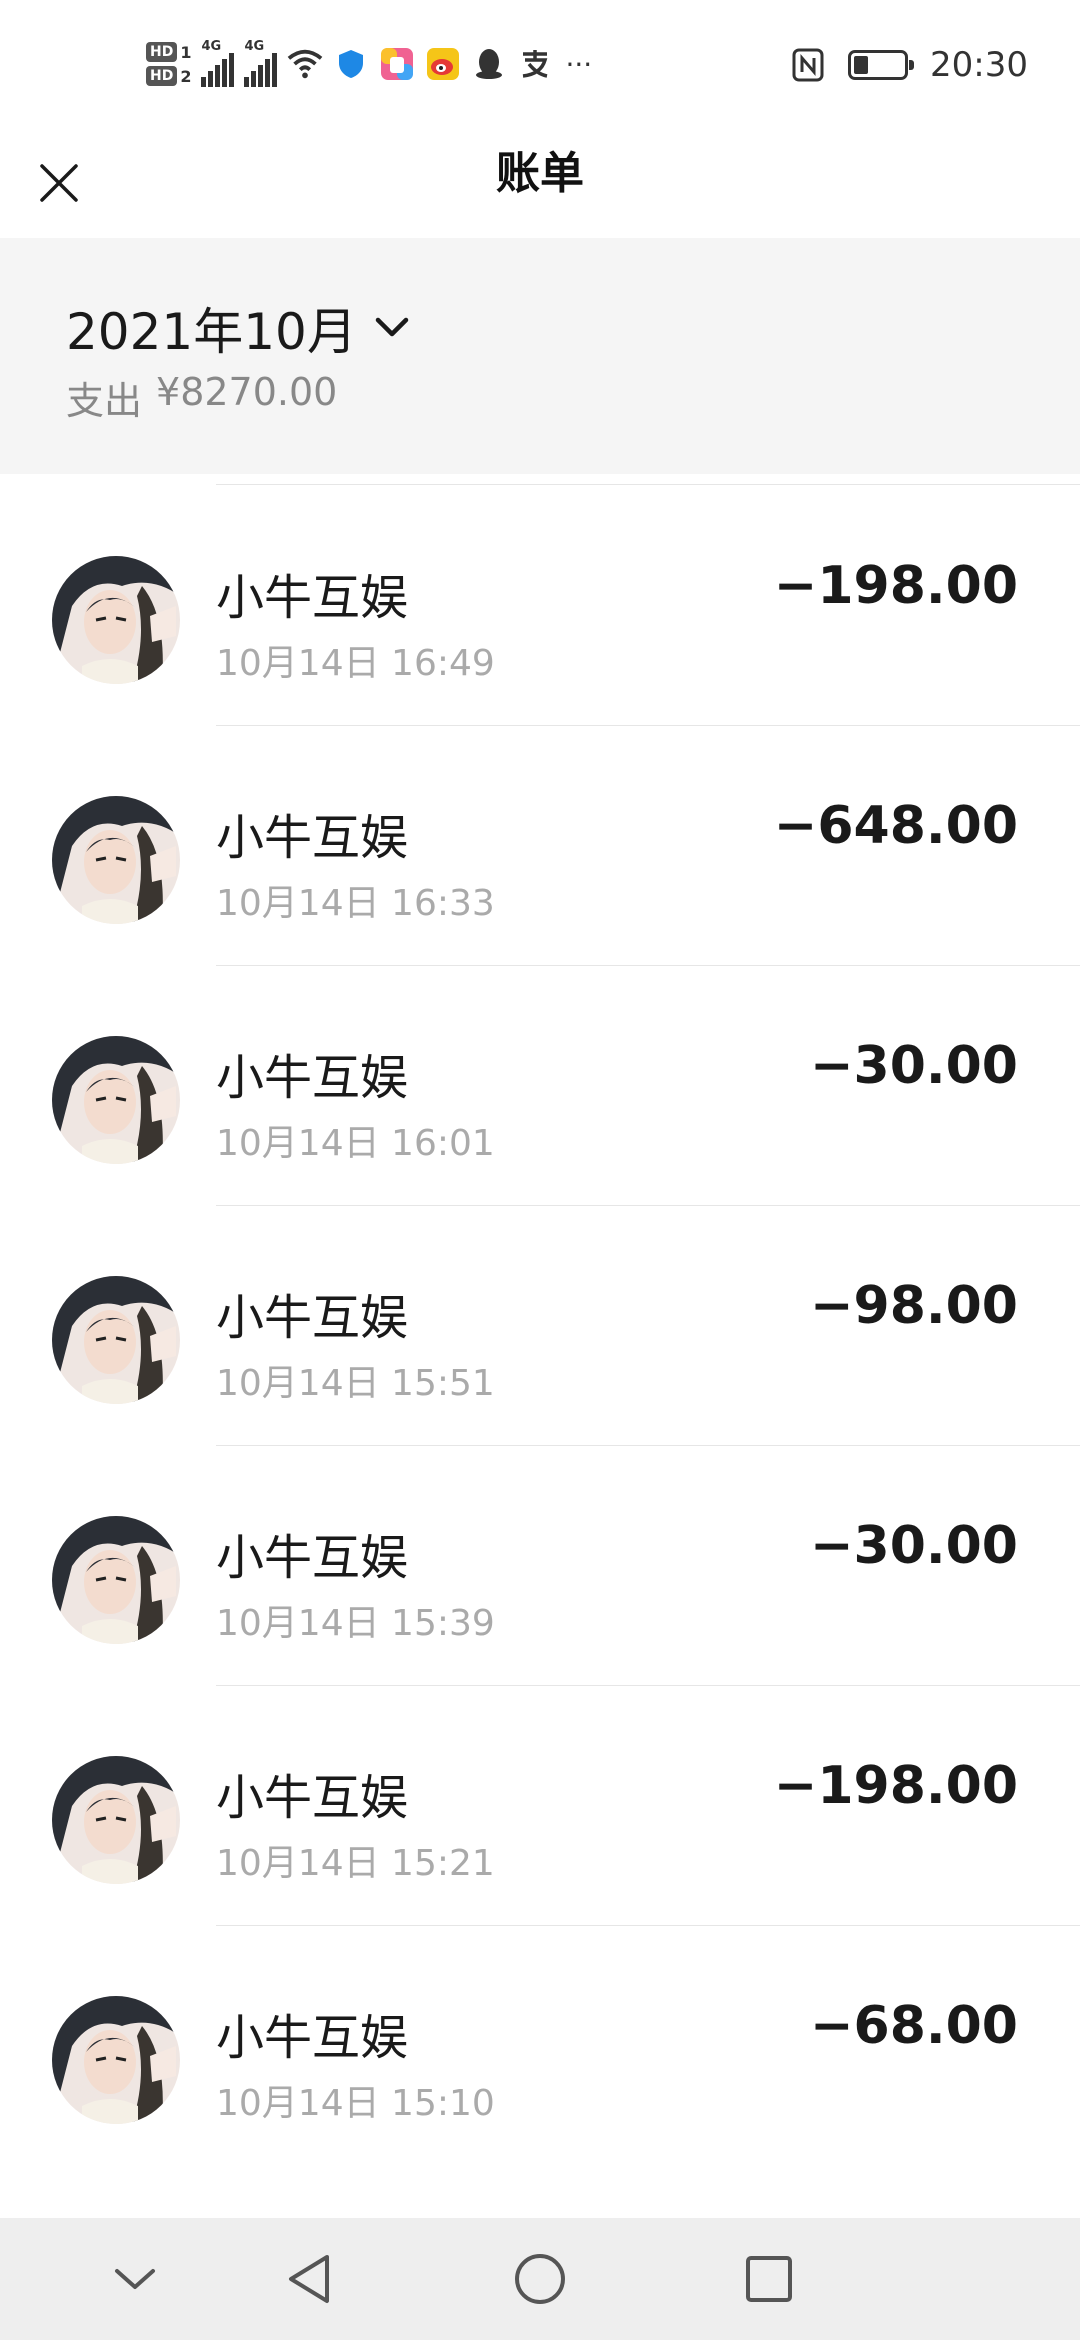  What do you see at coordinates (186, 76) in the screenshot?
I see `hd2-num: 2` at bounding box center [186, 76].